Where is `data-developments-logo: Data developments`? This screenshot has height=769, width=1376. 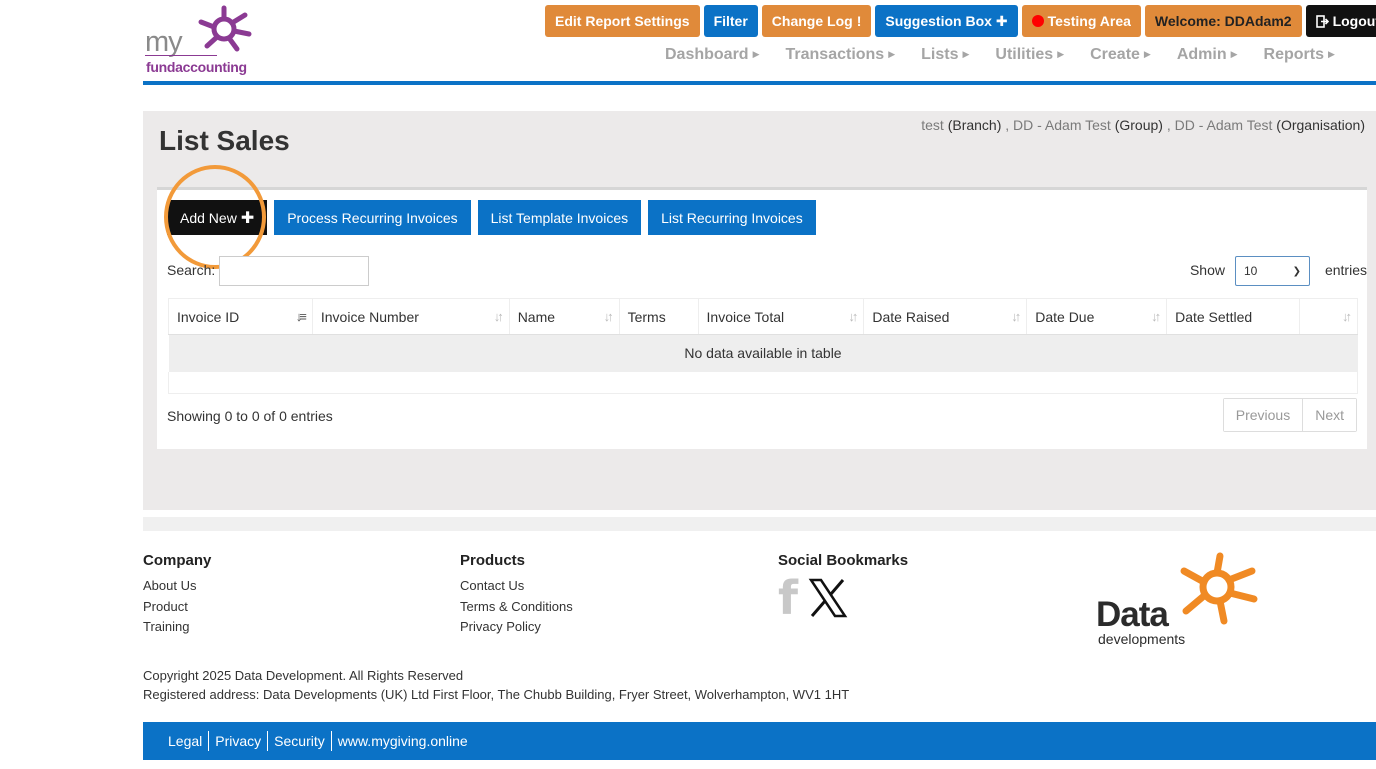
data-developments-logo: Data developments is located at coordinates (1178, 601).